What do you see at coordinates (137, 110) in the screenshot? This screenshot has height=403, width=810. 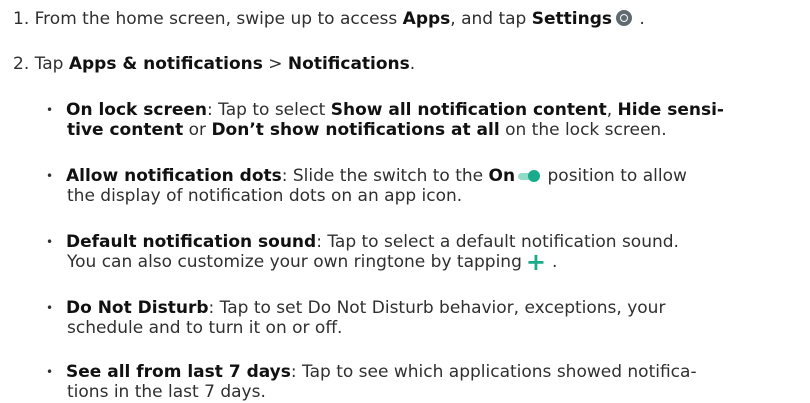 I see `item-title: On lock screen` at bounding box center [137, 110].